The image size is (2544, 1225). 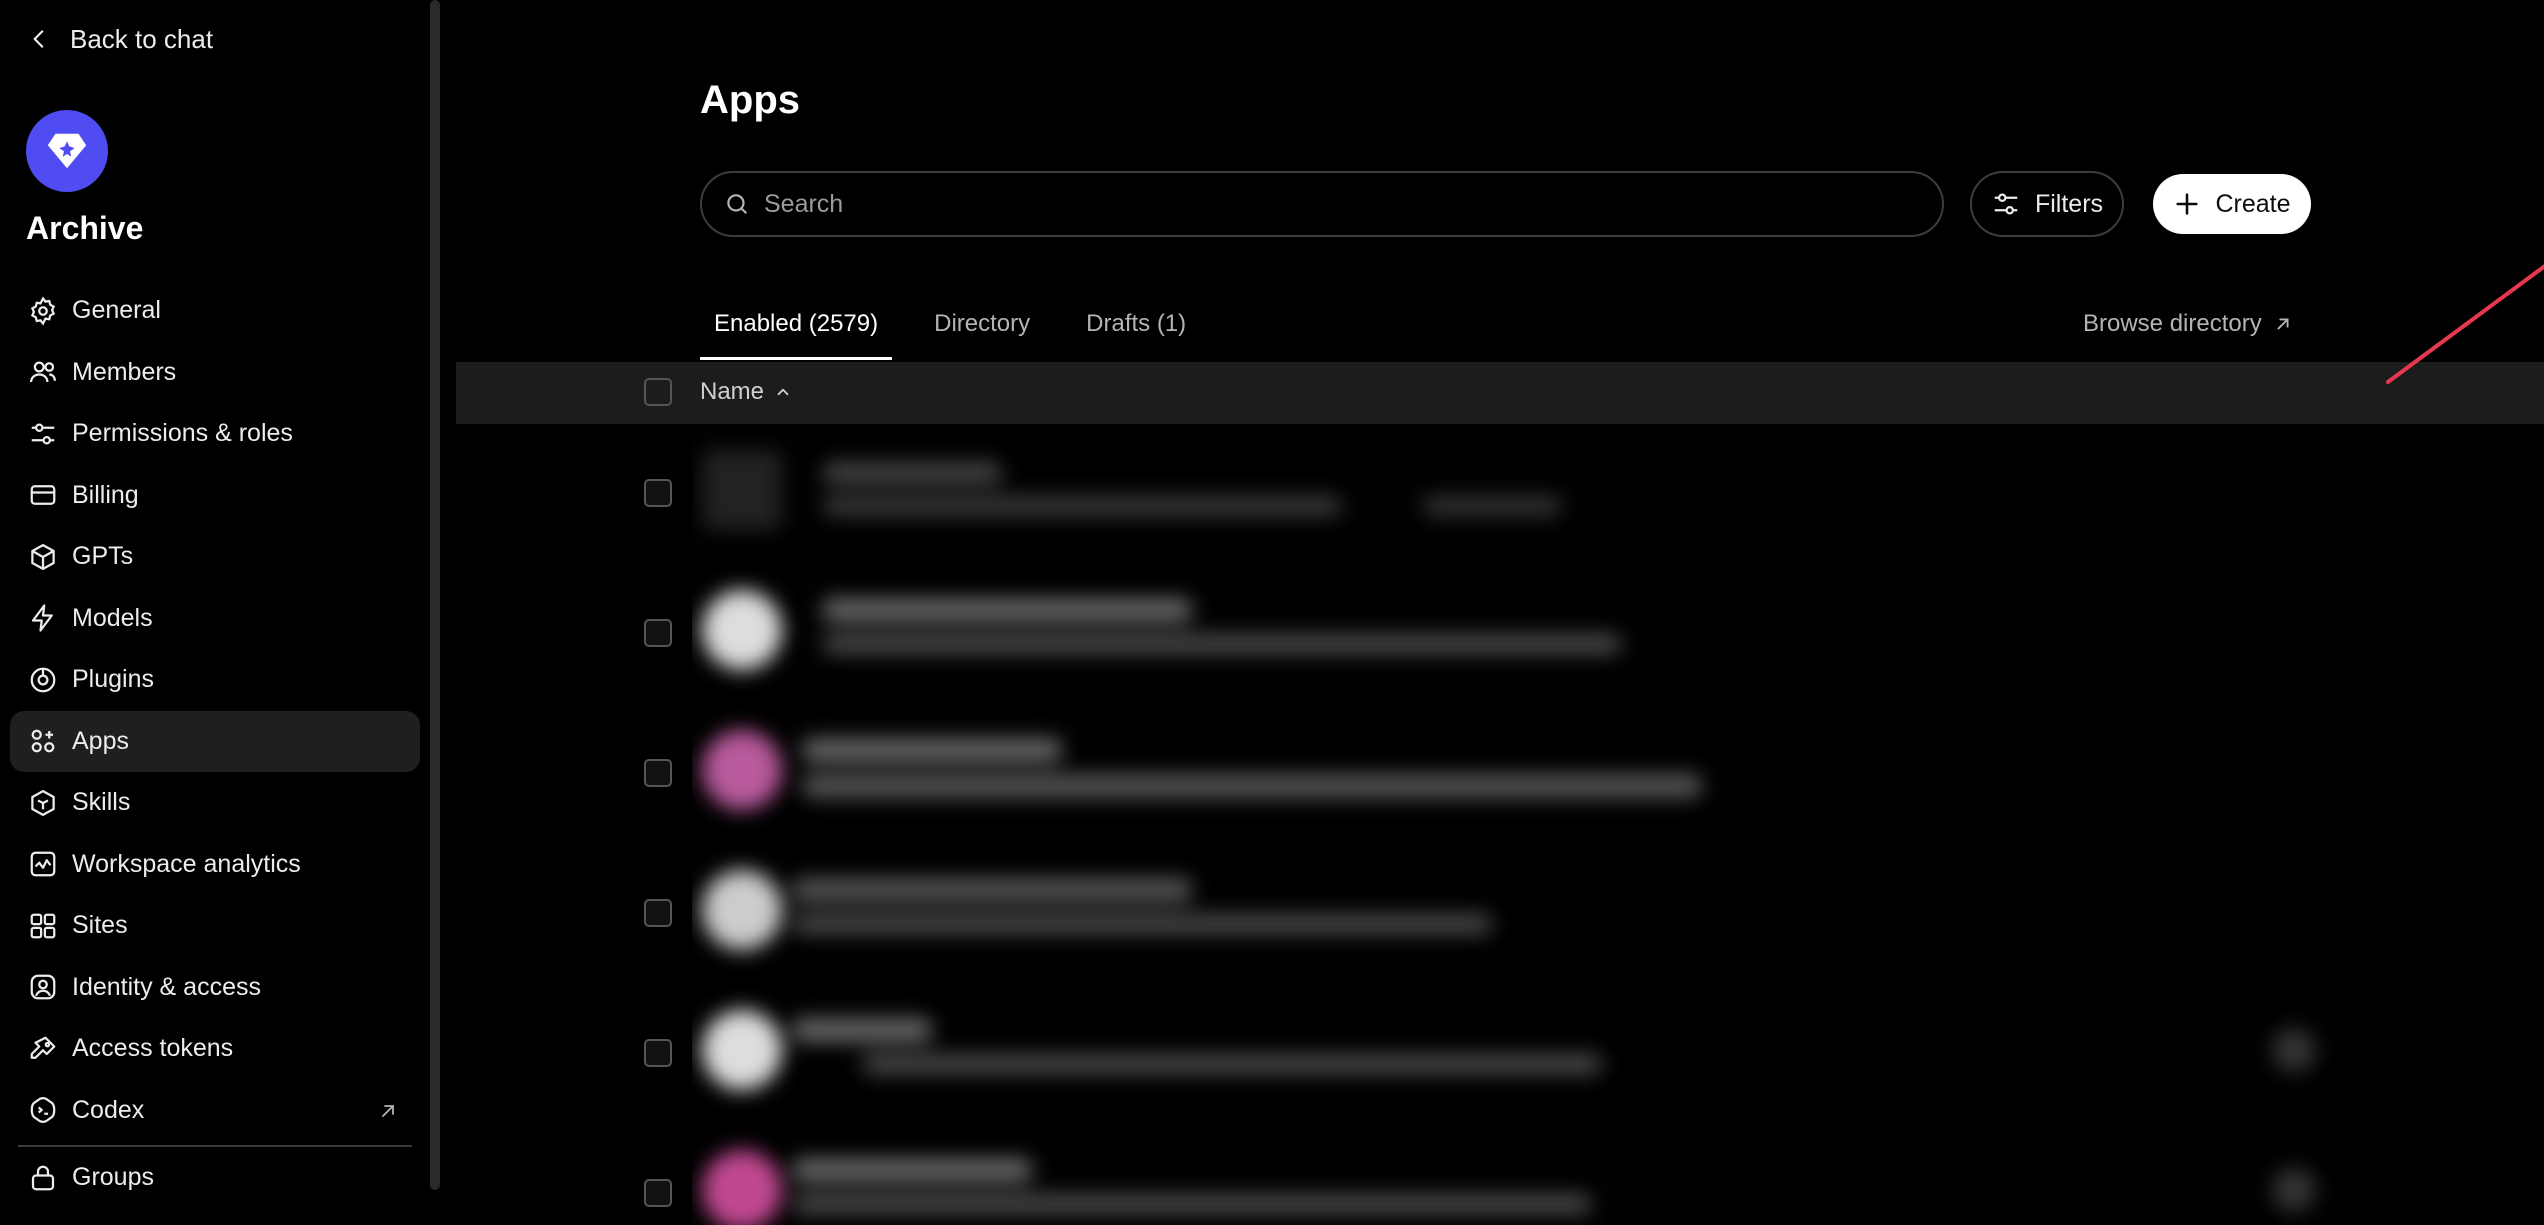 I want to click on bolt-icon, so click(x=42, y=618).